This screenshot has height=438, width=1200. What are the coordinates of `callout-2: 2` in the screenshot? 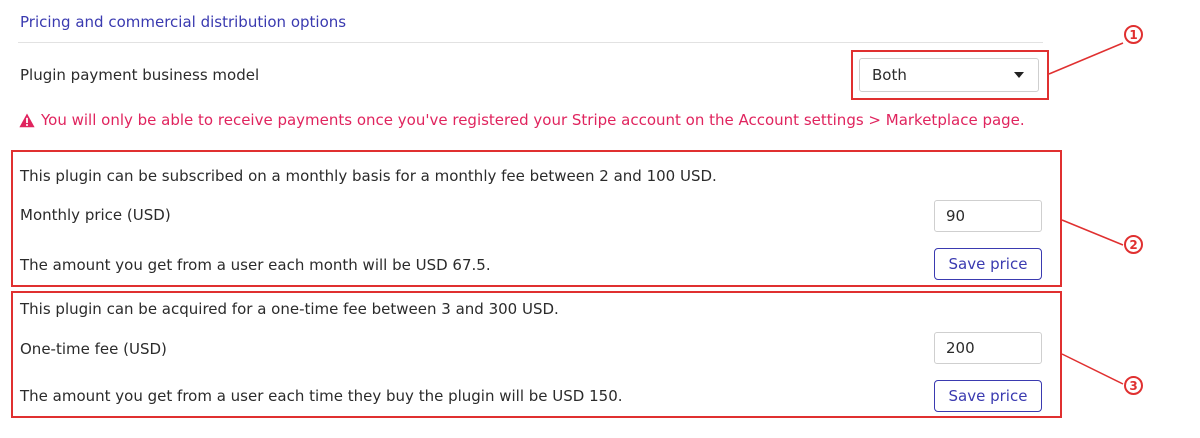 It's located at (1133, 244).